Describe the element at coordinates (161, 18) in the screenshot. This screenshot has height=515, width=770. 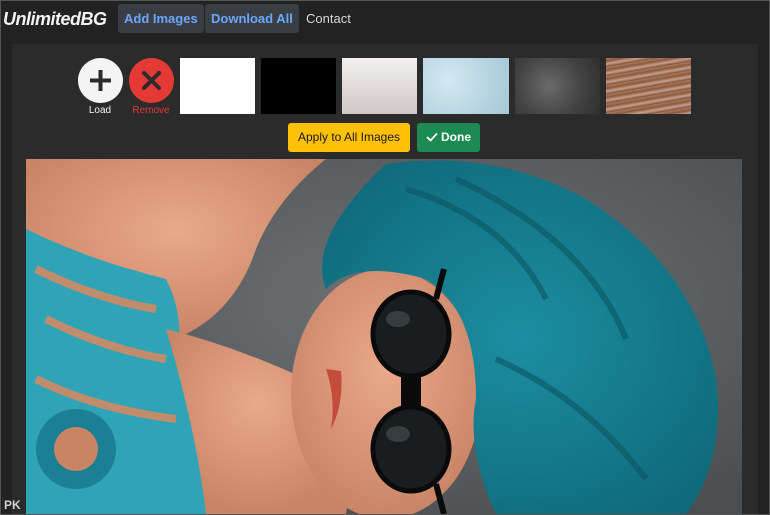
I see `add-images-button: Add Images` at that location.